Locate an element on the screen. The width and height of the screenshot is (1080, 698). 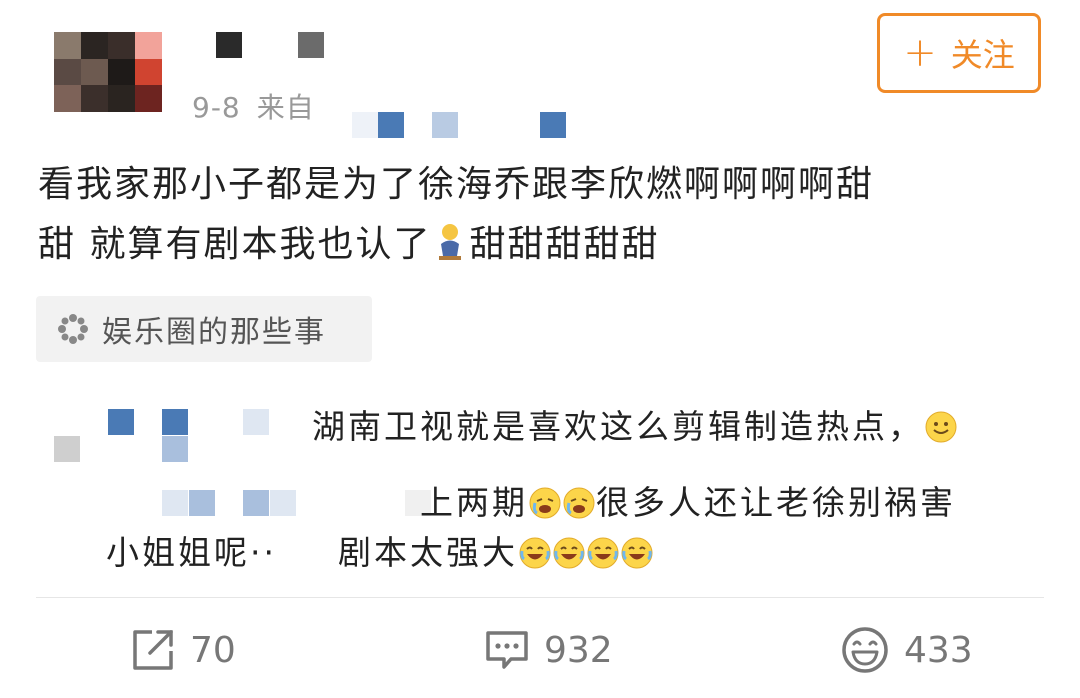
quoted-line3-text: 剧本太强大 is located at coordinates (428, 552).